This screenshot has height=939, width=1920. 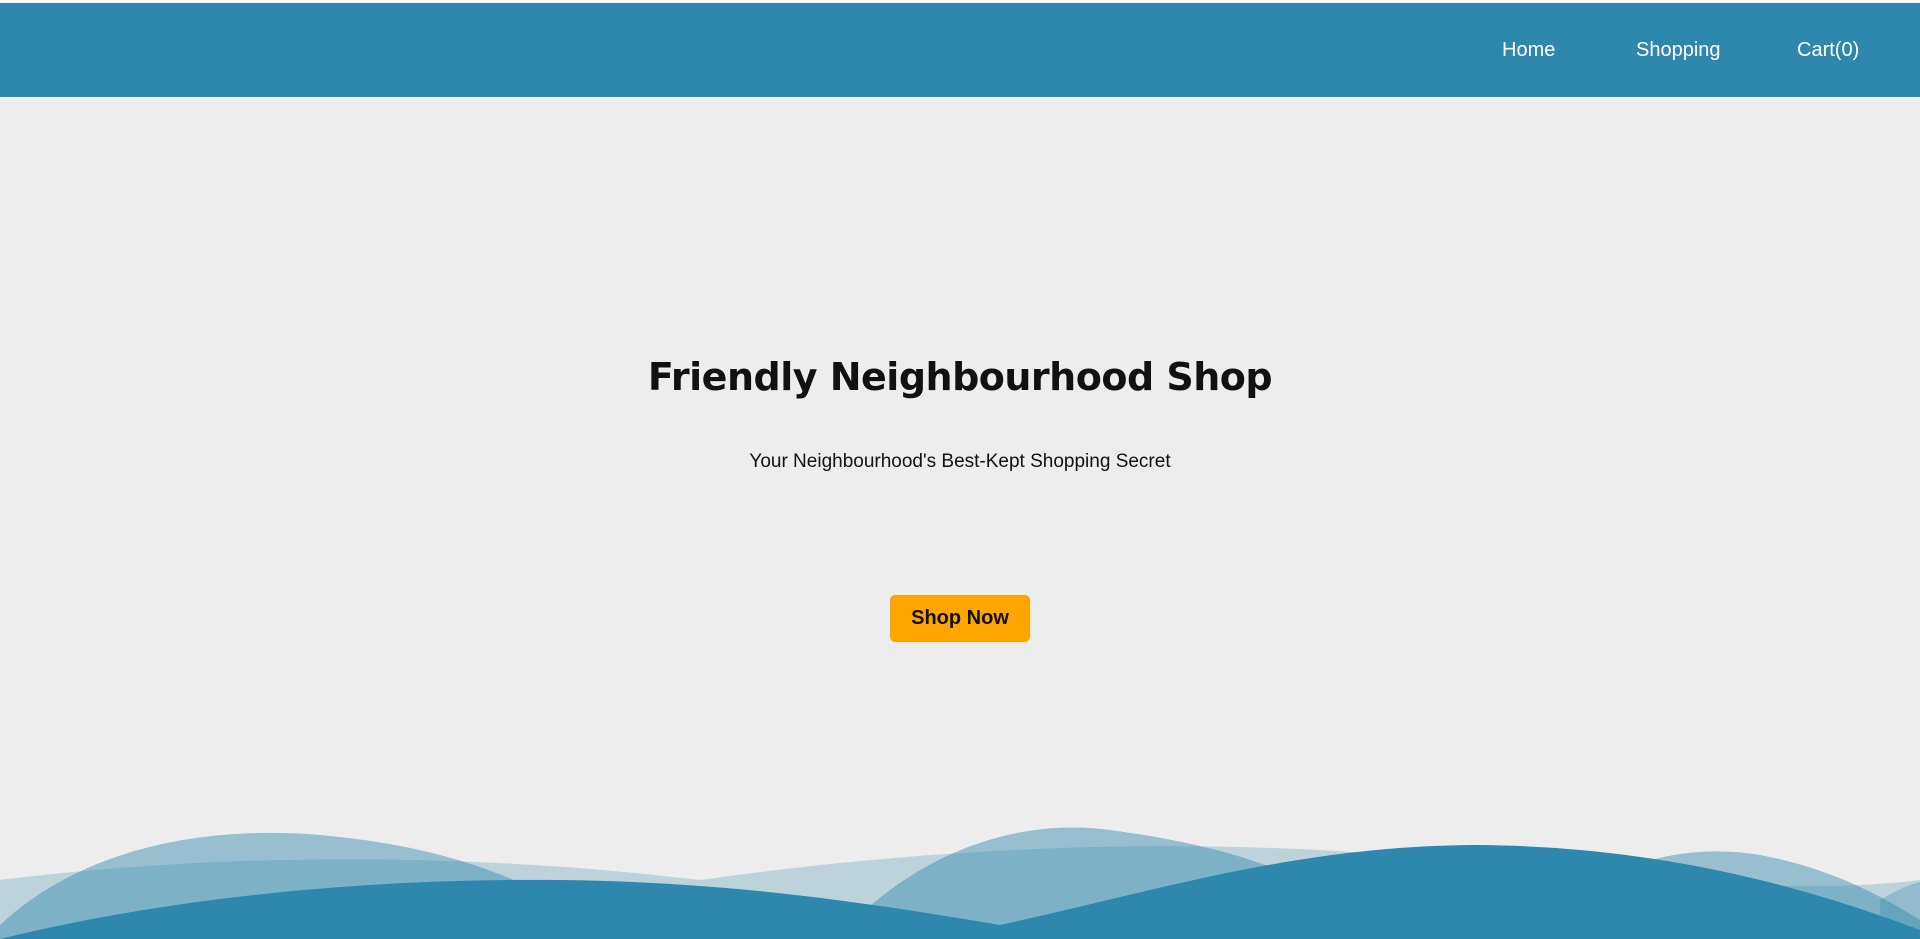 What do you see at coordinates (1678, 50) in the screenshot?
I see `nav-link-shopping: Shopping` at bounding box center [1678, 50].